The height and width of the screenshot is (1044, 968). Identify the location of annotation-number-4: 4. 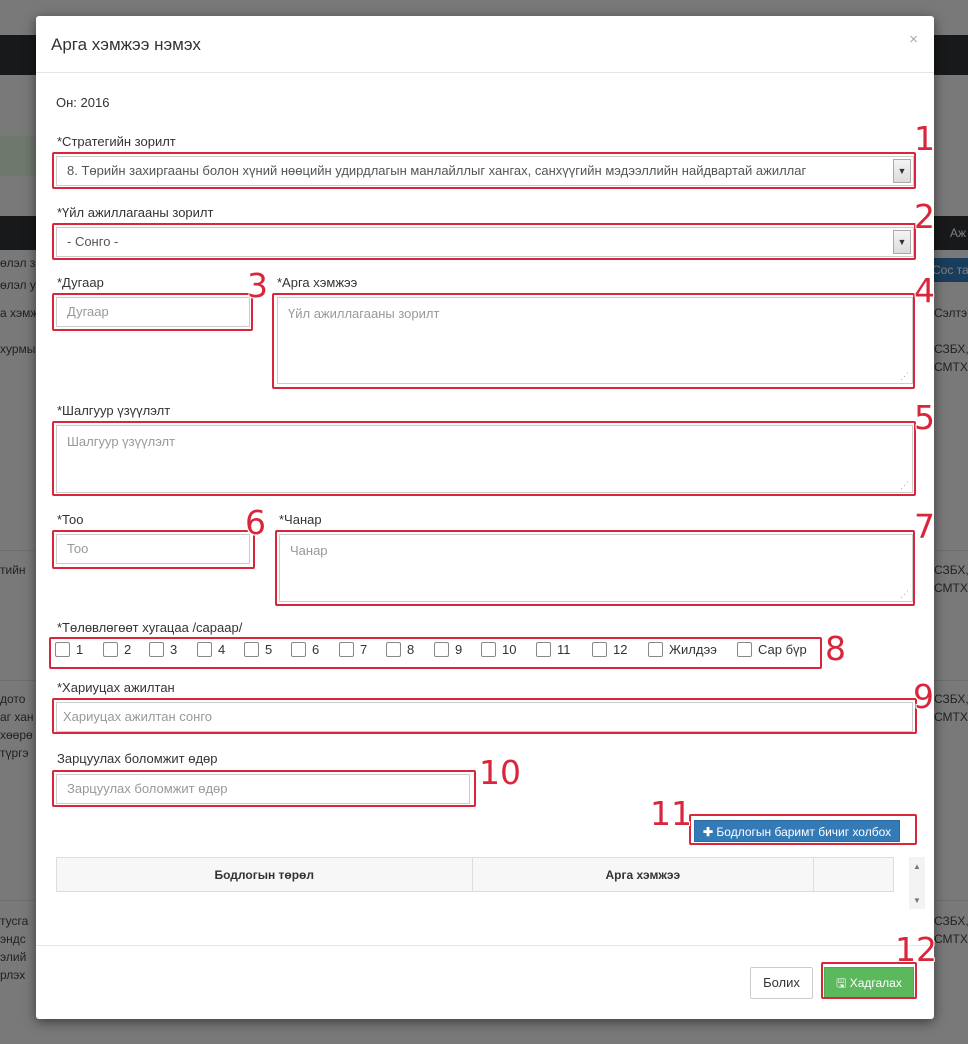
(924, 290).